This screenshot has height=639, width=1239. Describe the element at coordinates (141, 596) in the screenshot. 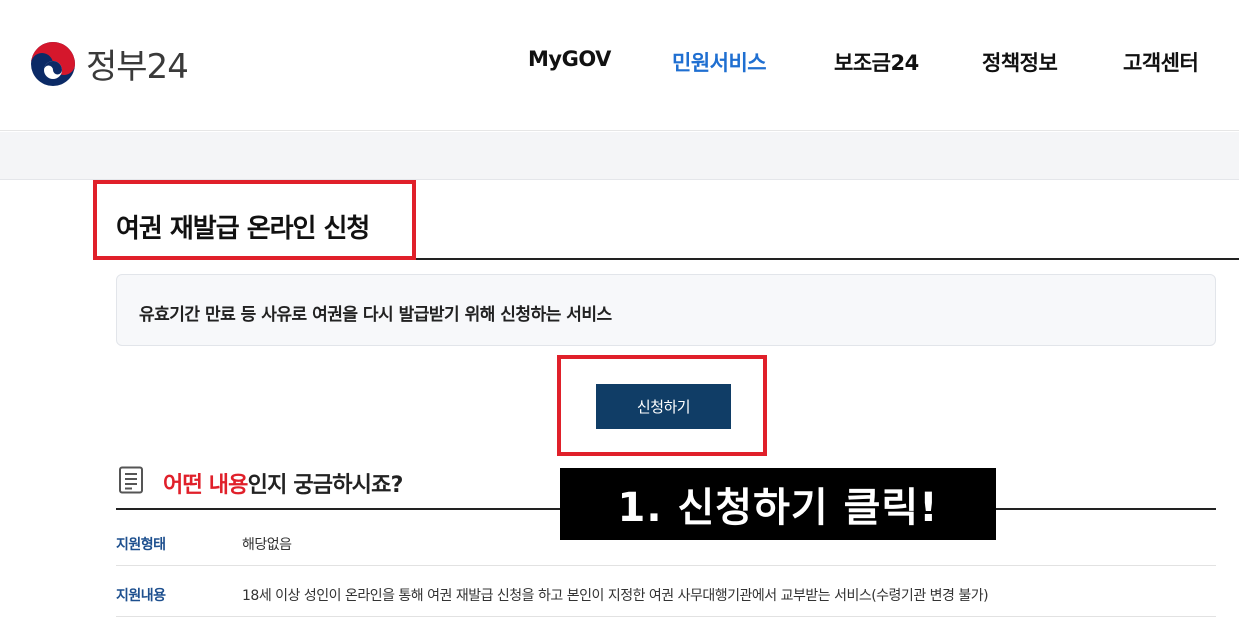

I see `row-label: 지원내용` at that location.